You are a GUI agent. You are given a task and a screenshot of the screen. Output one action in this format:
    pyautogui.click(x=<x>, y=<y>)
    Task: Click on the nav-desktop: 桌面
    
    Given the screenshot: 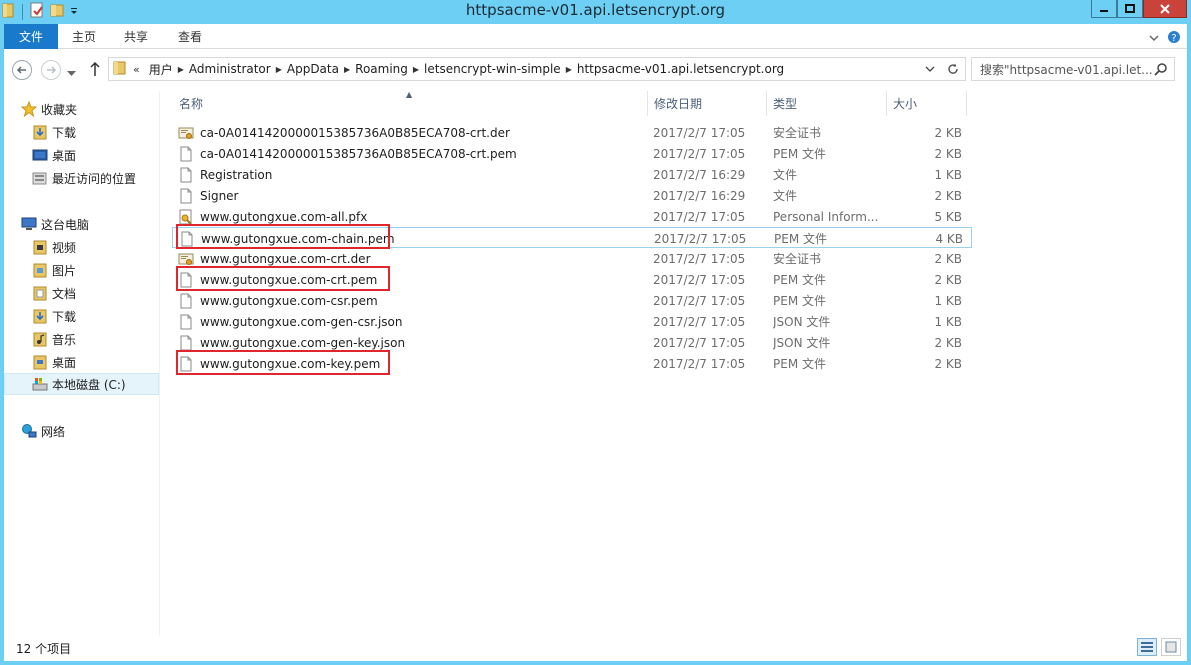 What is the action you would take?
    pyautogui.click(x=54, y=155)
    